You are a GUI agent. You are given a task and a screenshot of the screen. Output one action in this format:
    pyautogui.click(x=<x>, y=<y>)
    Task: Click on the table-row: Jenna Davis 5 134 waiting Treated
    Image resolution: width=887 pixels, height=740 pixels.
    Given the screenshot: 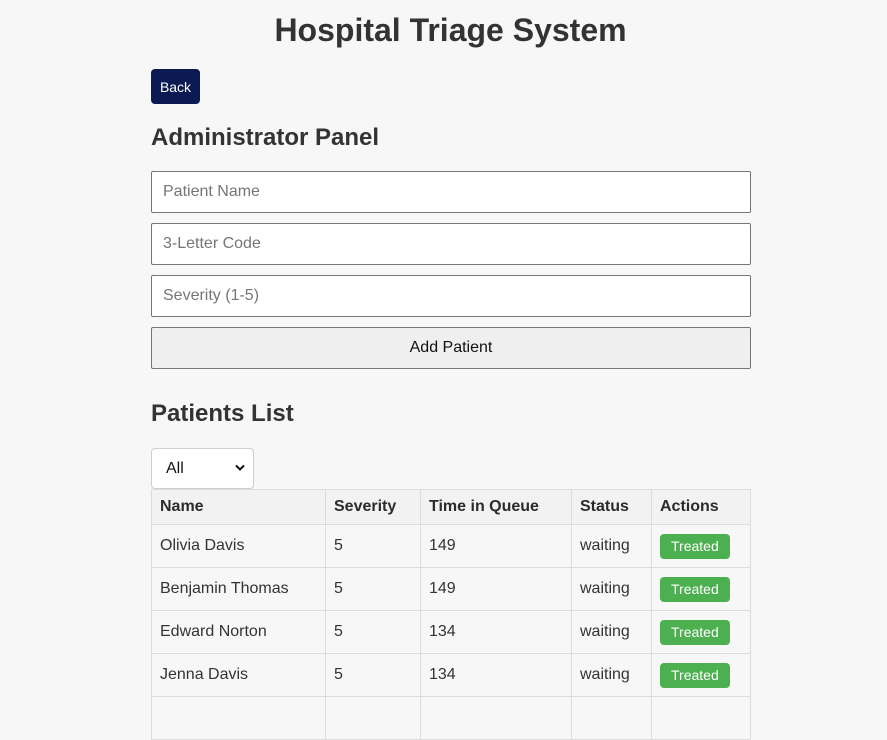 What is the action you would take?
    pyautogui.click(x=451, y=675)
    